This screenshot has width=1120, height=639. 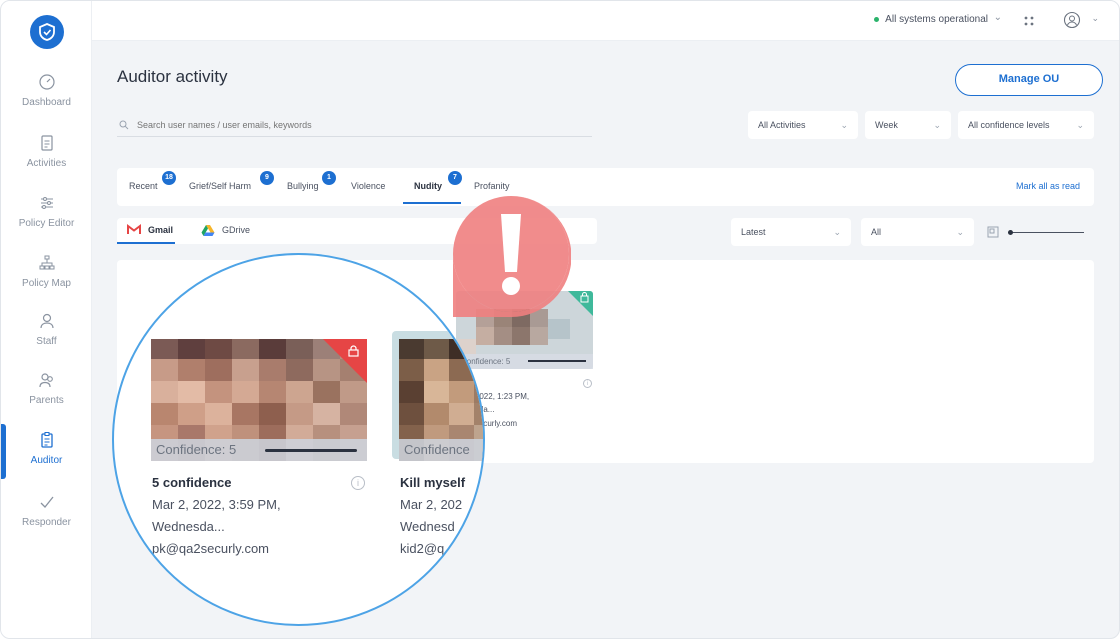 I want to click on manage-ou-button: Manage OU, so click(x=1029, y=80).